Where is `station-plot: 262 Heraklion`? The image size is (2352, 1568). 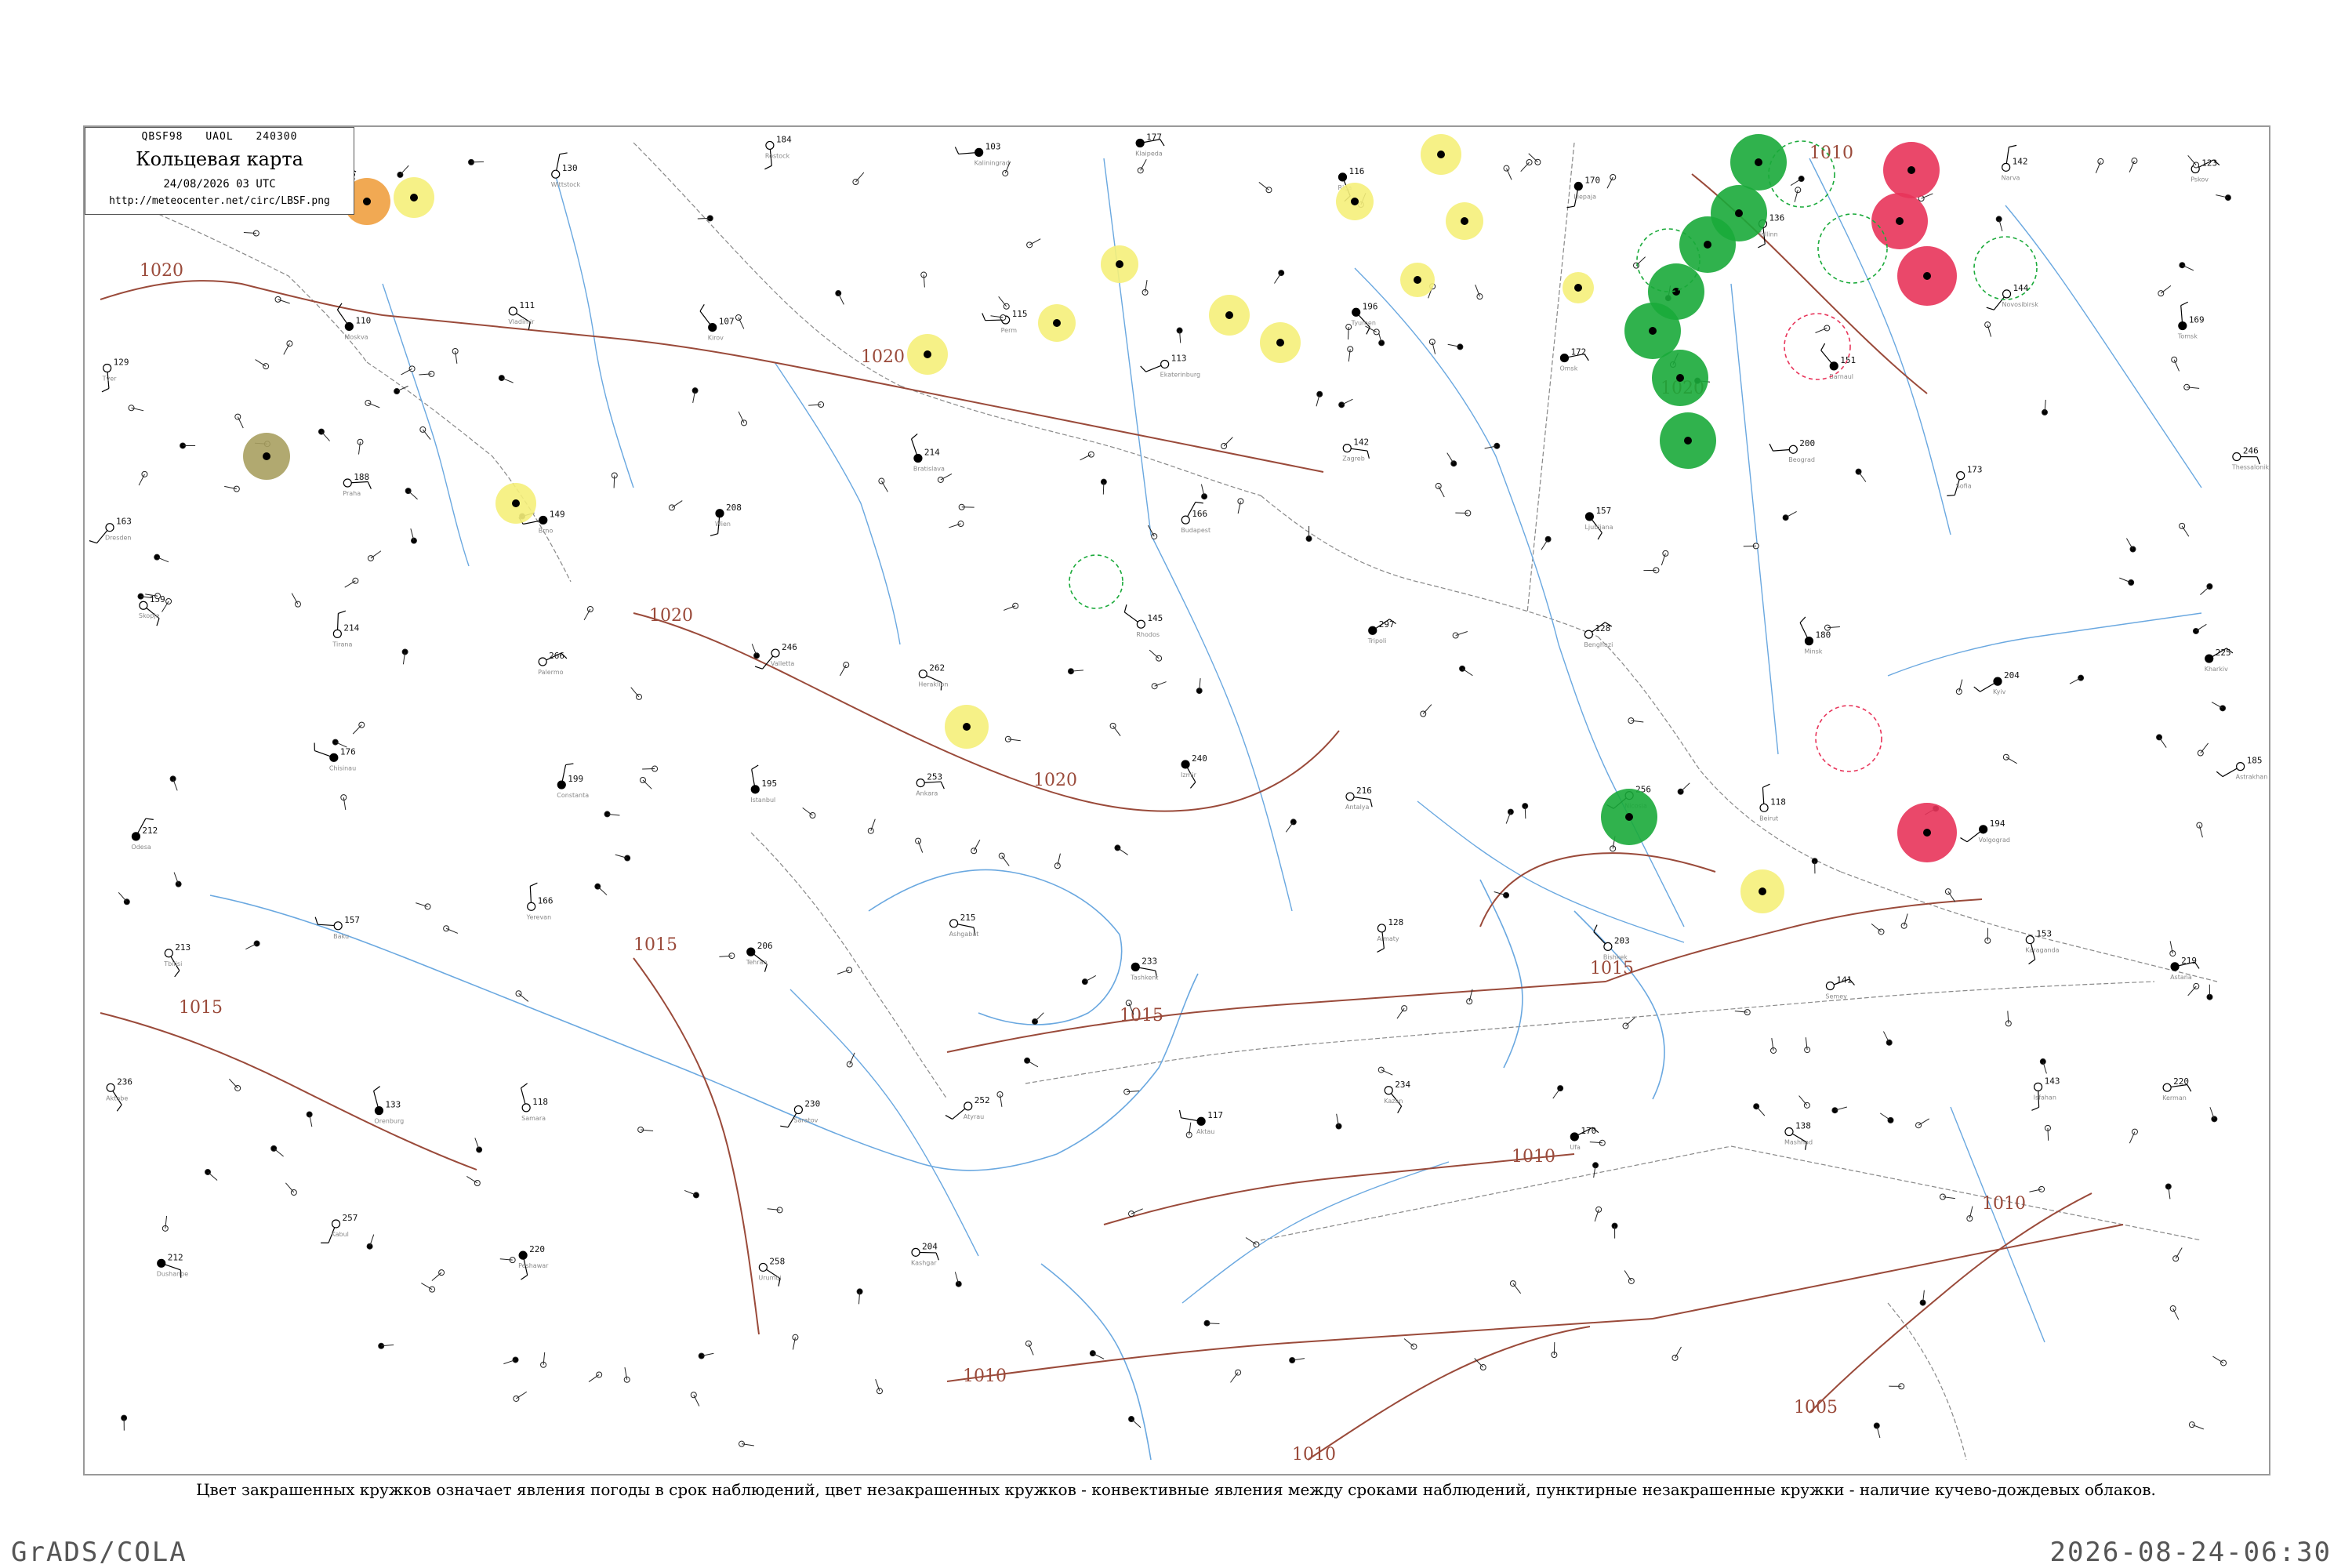
station-plot: 262 Heraklion is located at coordinates (933, 677).